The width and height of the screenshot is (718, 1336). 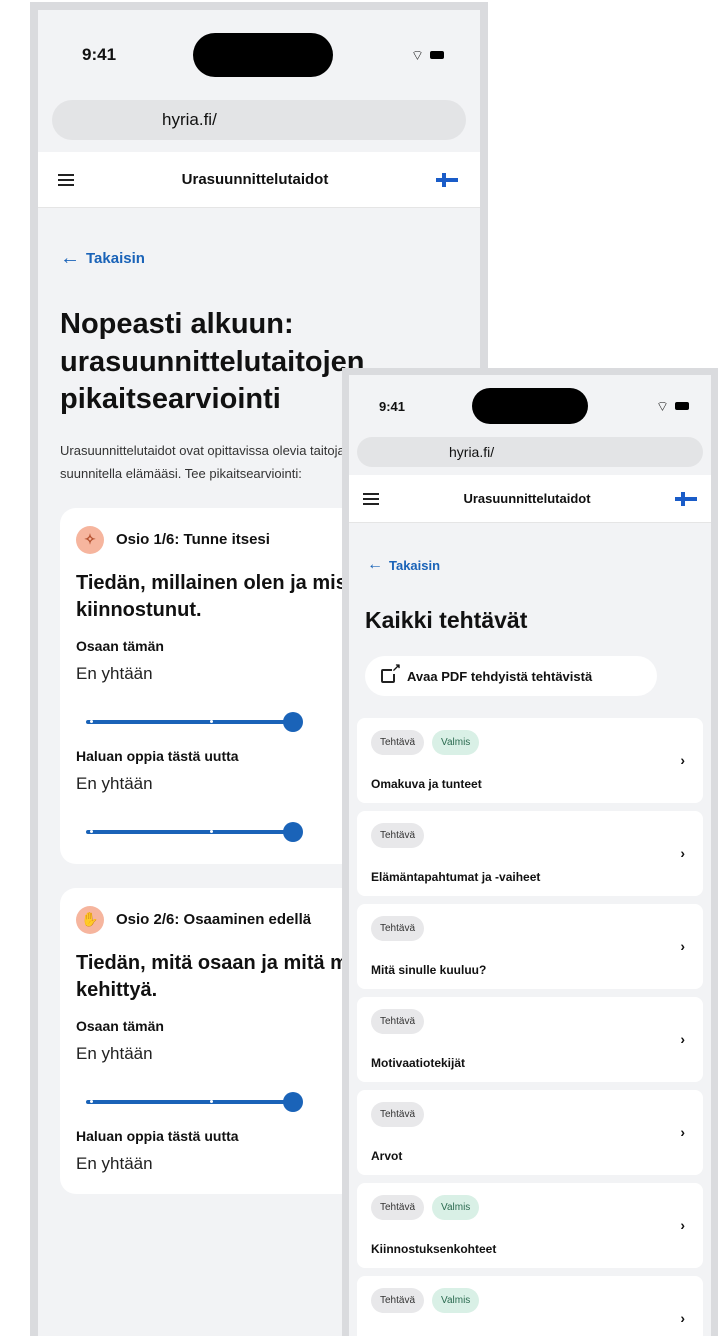 I want to click on page-title: Kaikki tehtävät, so click(x=446, y=620).